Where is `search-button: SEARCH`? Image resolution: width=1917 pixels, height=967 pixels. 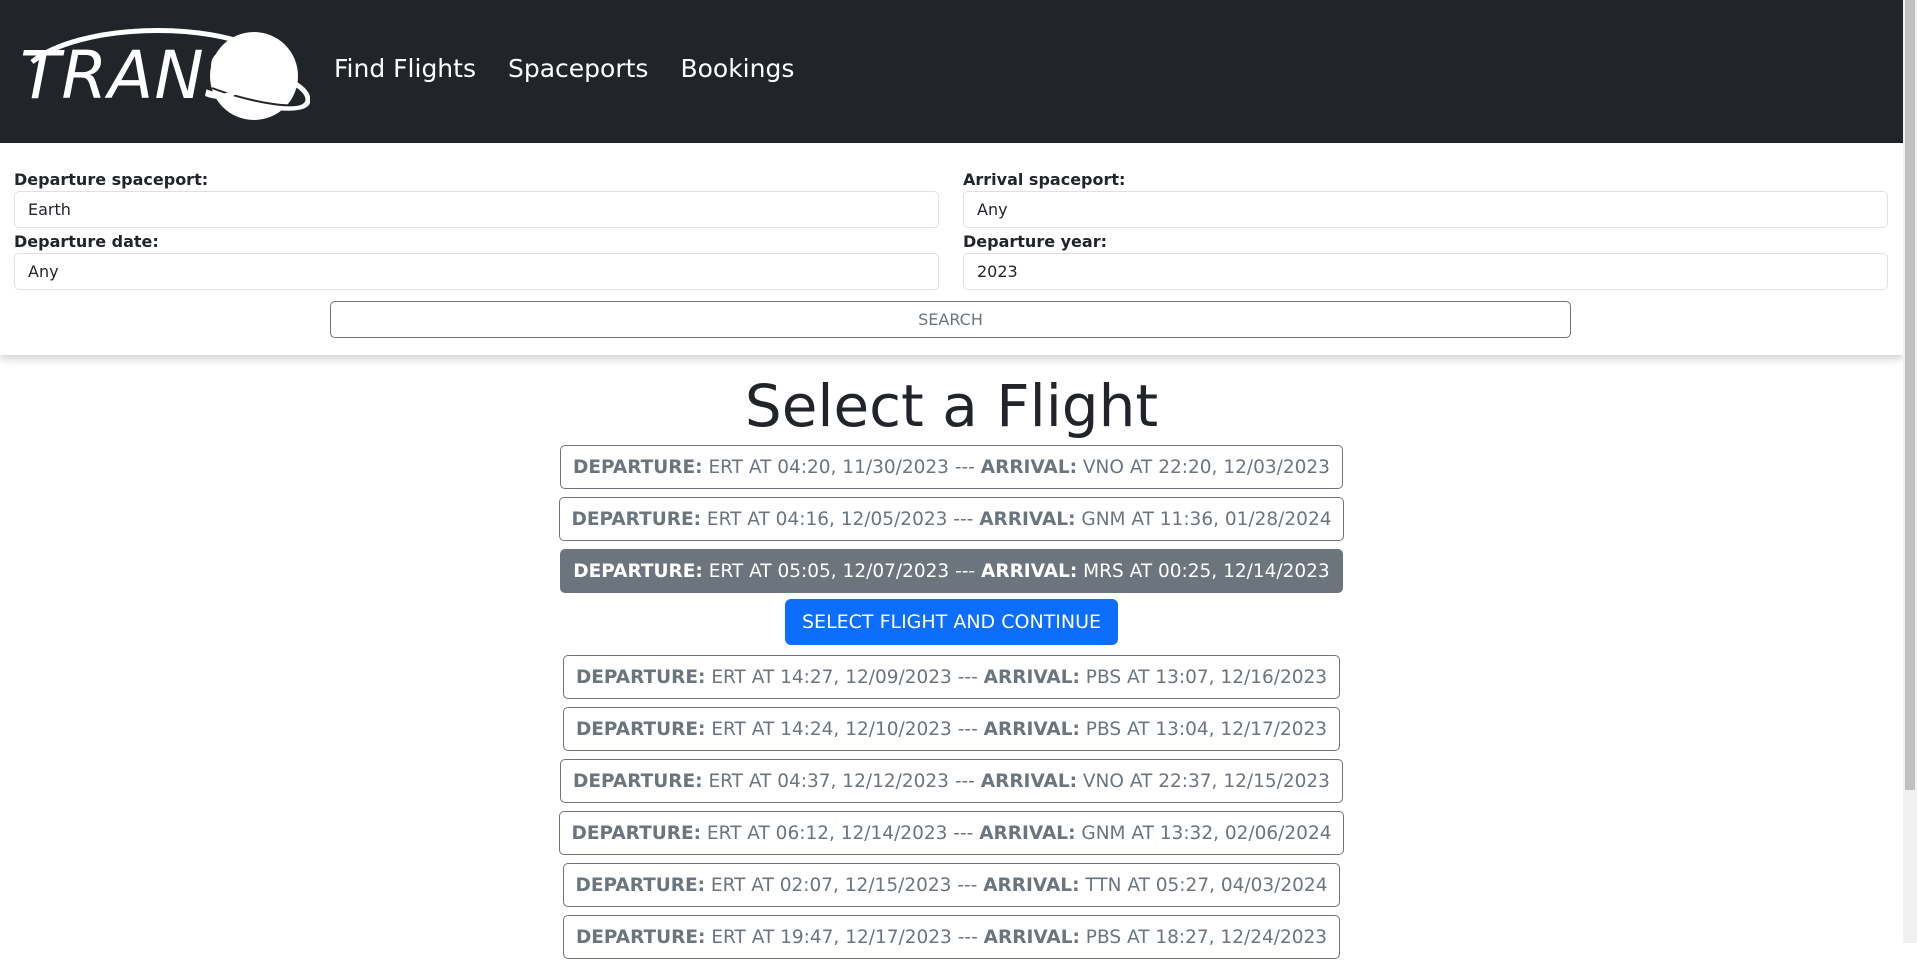
search-button: SEARCH is located at coordinates (950, 319).